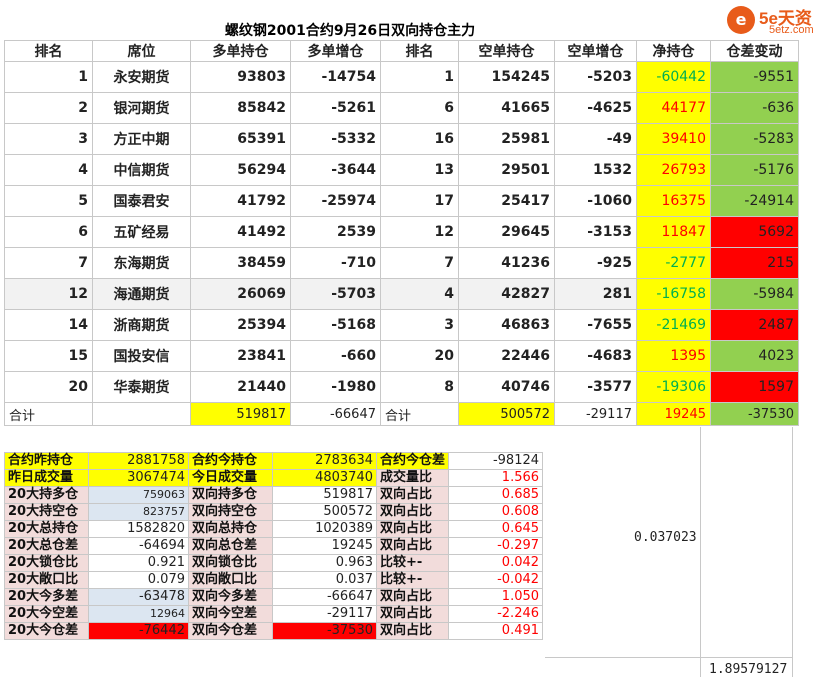  I want to click on total-long: 519817, so click(240, 414).